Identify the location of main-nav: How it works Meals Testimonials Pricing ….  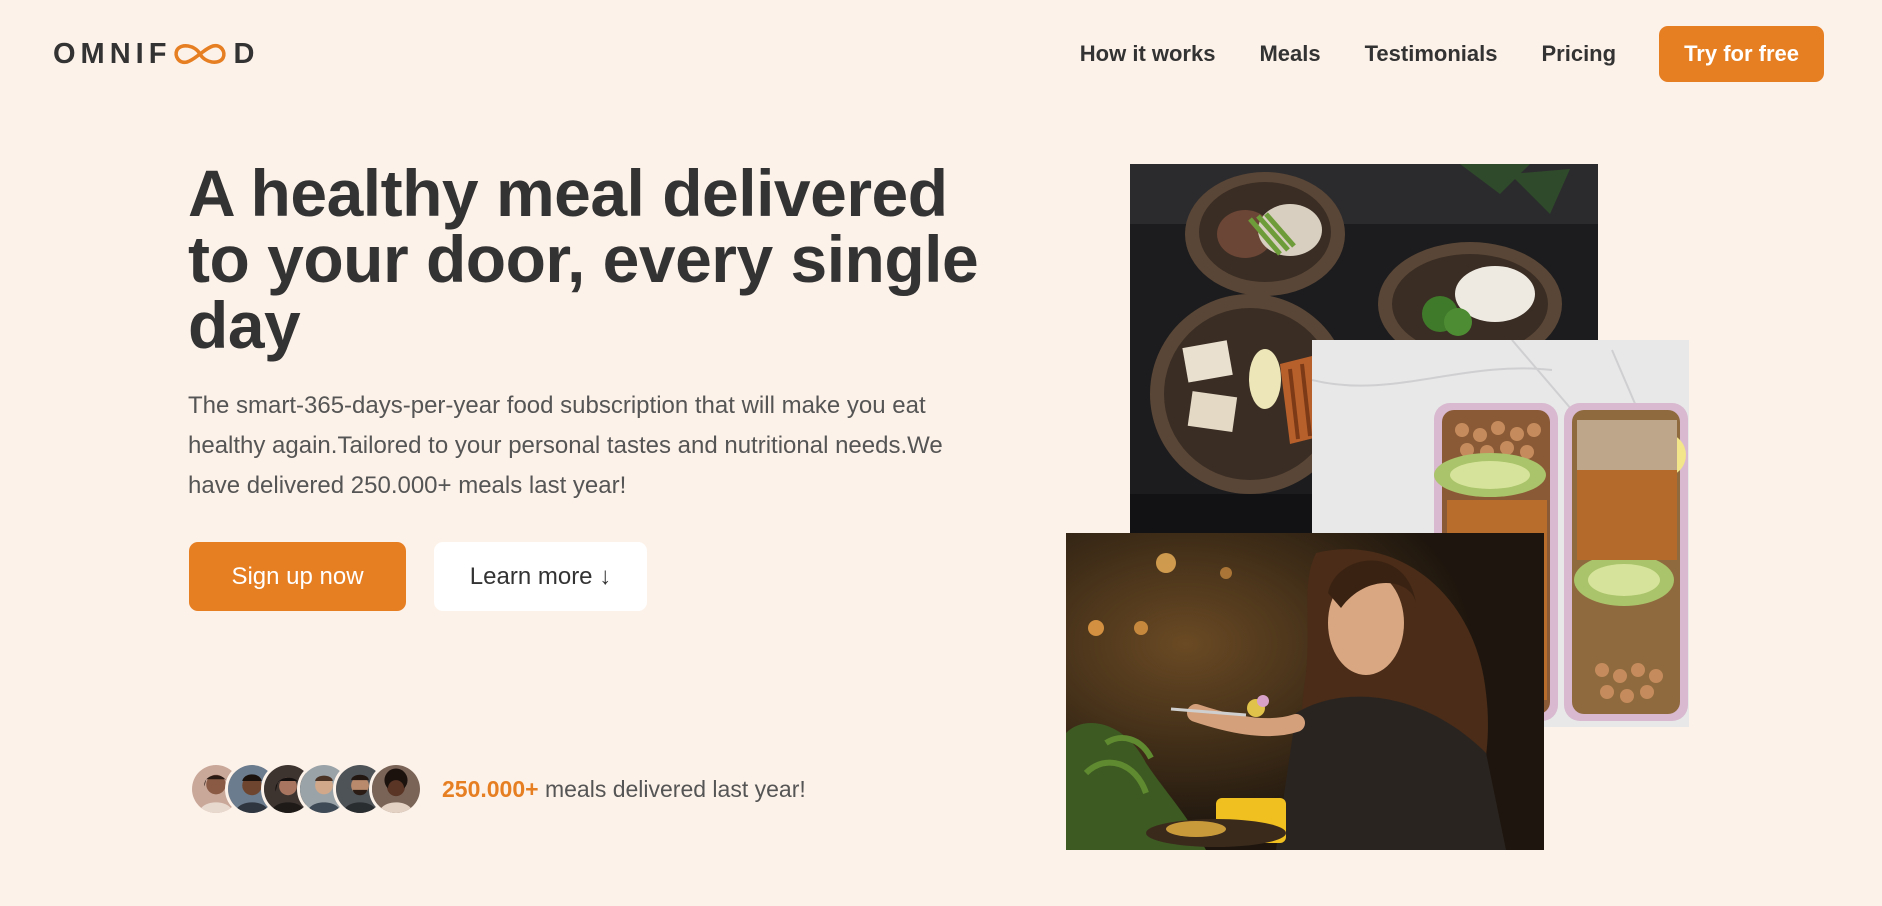
(1430, 54).